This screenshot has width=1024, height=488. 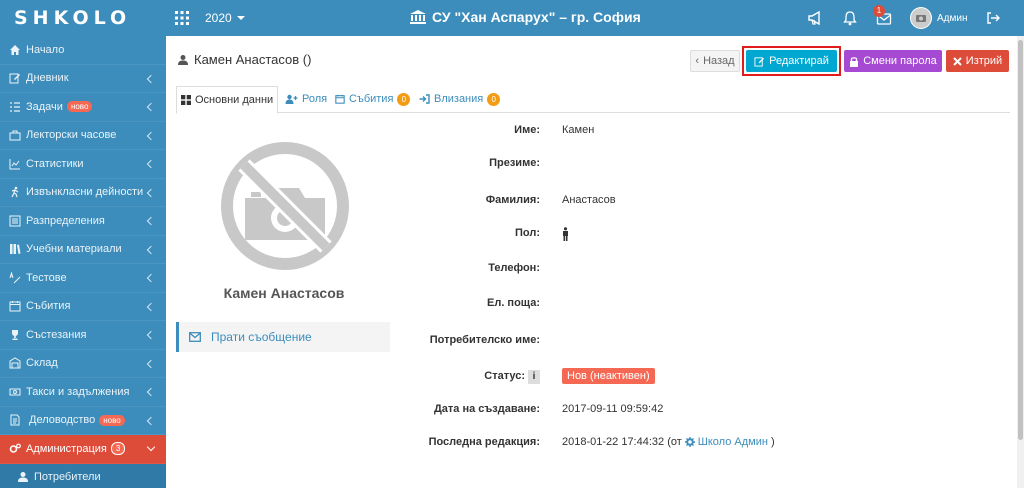 What do you see at coordinates (589, 200) in the screenshot?
I see `last-name-value: Анастасов` at bounding box center [589, 200].